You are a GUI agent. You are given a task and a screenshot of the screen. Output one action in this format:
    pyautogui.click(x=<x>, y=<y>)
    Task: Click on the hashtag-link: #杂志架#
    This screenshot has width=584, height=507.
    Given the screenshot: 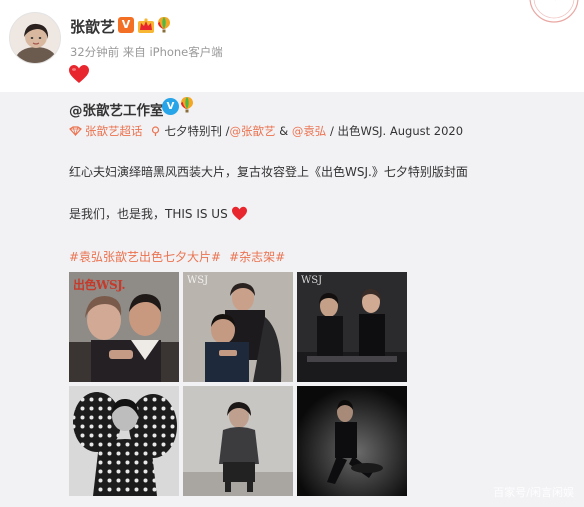 What is the action you would take?
    pyautogui.click(x=257, y=257)
    